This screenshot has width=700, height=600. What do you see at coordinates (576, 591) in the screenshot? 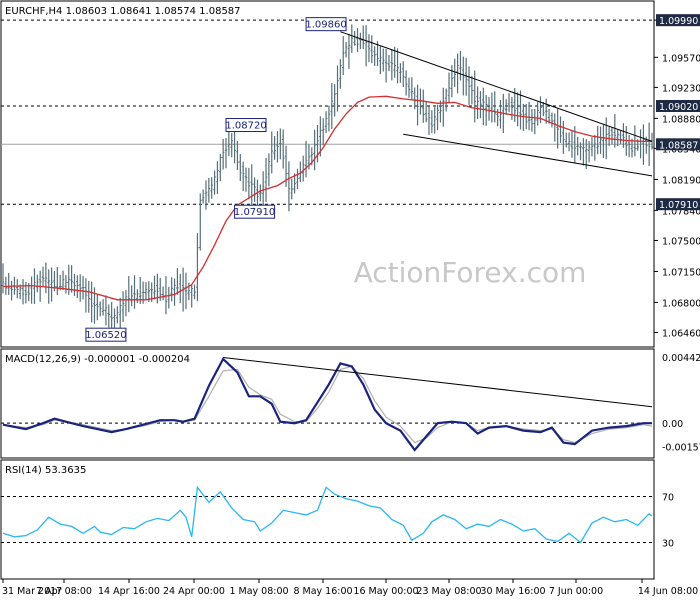
I see `x-tick-label: 7 Jun 00:00` at bounding box center [576, 591].